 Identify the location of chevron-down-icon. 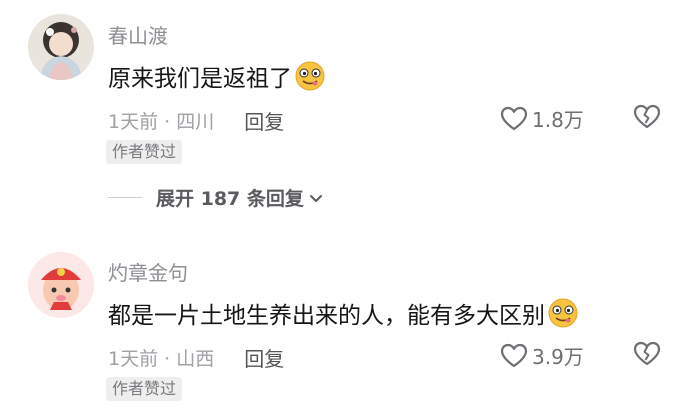
(315, 198).